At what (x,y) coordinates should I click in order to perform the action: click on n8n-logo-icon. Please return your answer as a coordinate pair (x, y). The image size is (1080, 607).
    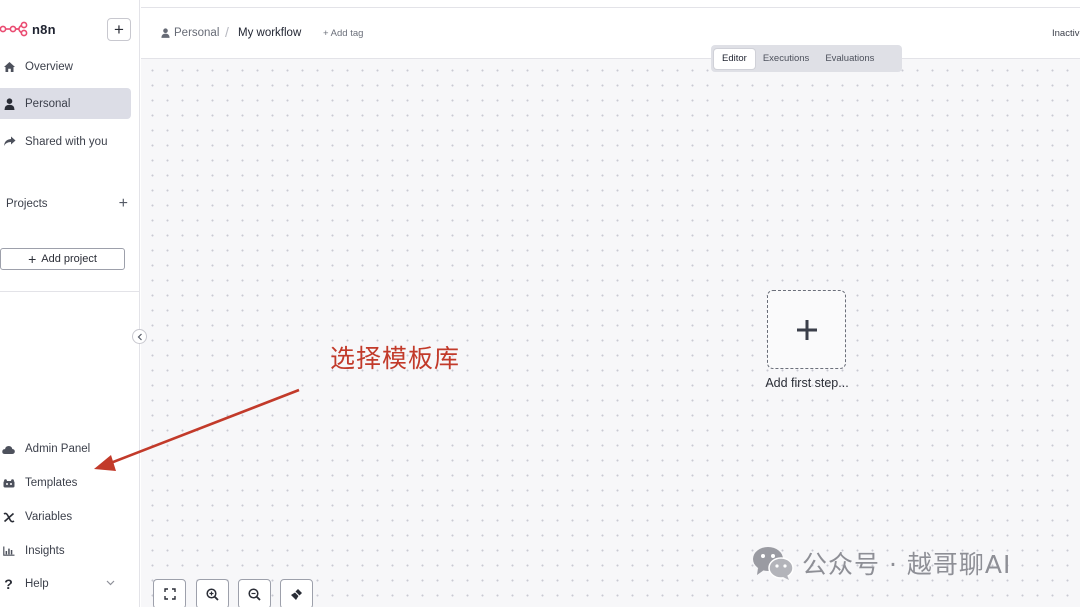
    Looking at the image, I should click on (14, 29).